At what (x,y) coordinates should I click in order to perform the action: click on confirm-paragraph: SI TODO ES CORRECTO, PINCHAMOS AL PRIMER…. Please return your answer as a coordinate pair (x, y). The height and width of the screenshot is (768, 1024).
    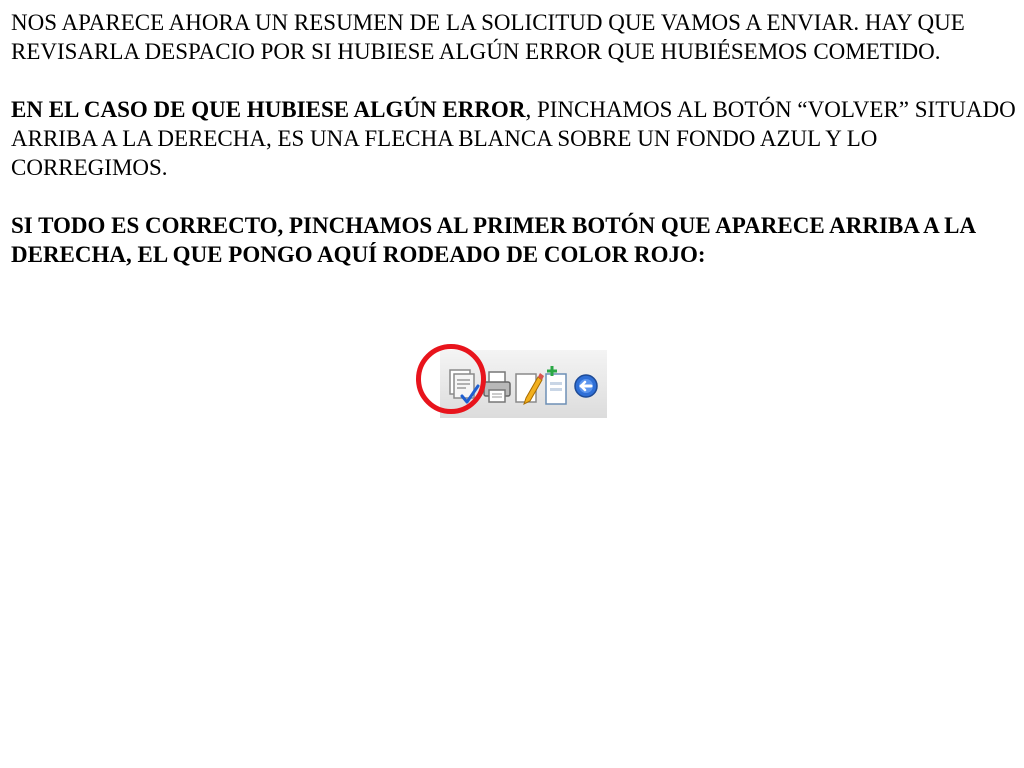
    Looking at the image, I should click on (493, 240).